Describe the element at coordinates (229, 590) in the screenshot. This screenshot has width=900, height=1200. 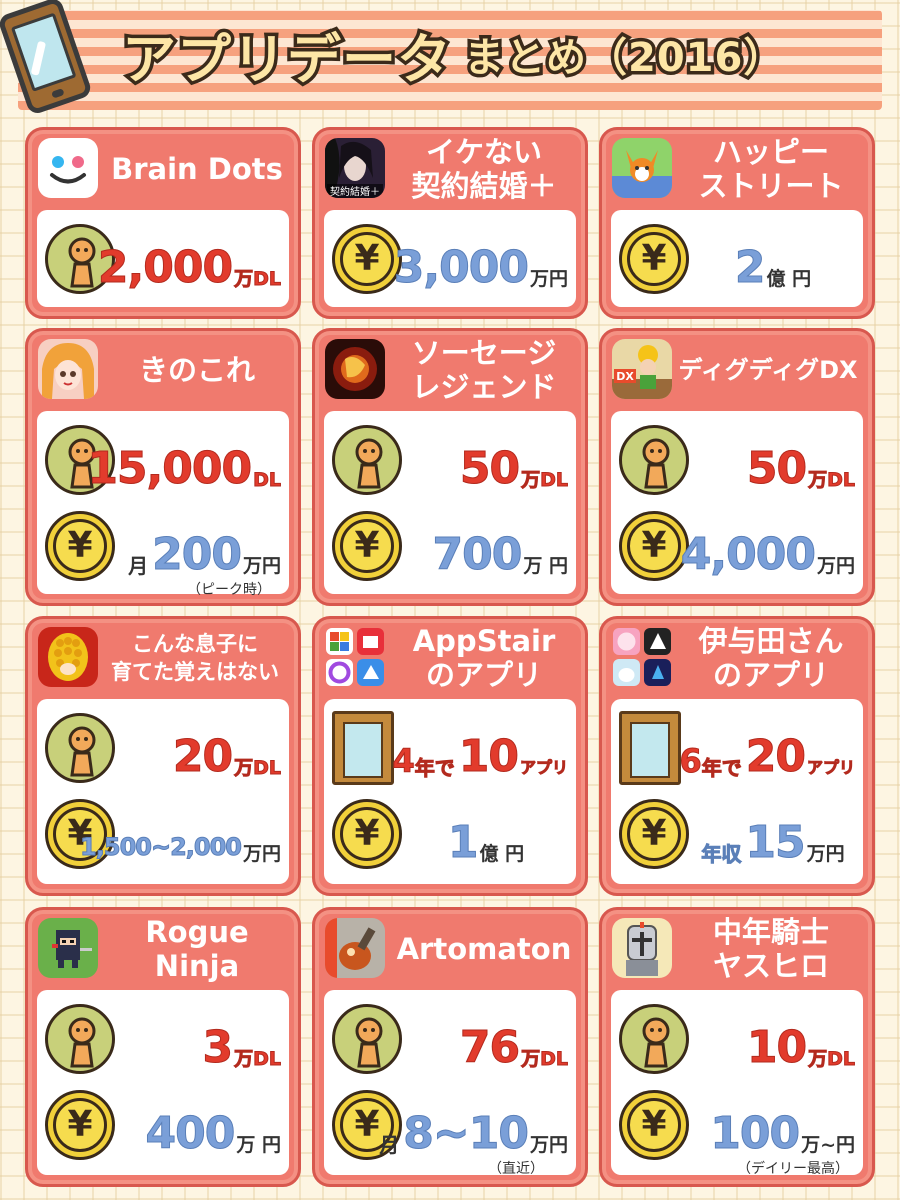
I see `revenue-note: （ピーク時）` at that location.